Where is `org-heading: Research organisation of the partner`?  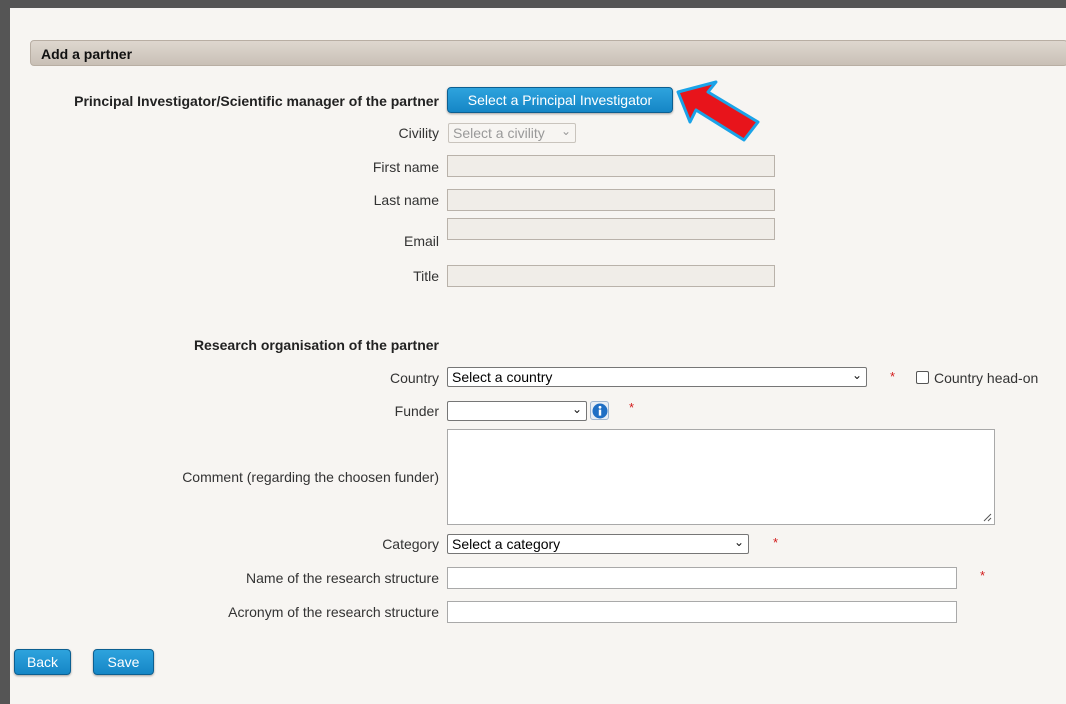 org-heading: Research organisation of the partner is located at coordinates (316, 345).